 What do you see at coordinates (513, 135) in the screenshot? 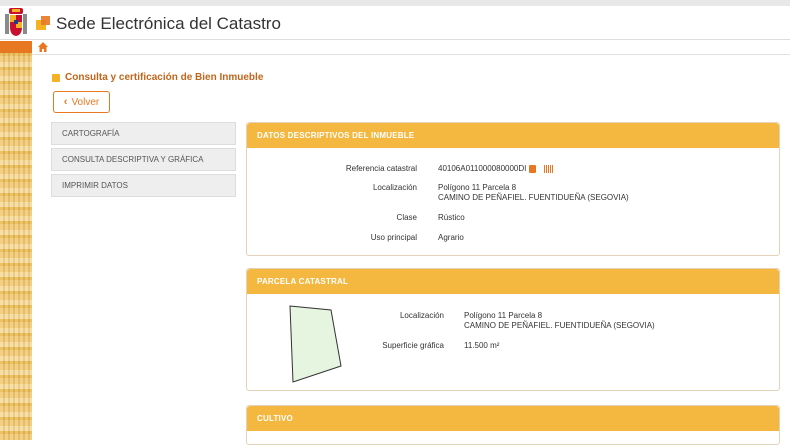
I see `panel-title: DATOS DESCRIPTIVOS DEL INMUEBLE` at bounding box center [513, 135].